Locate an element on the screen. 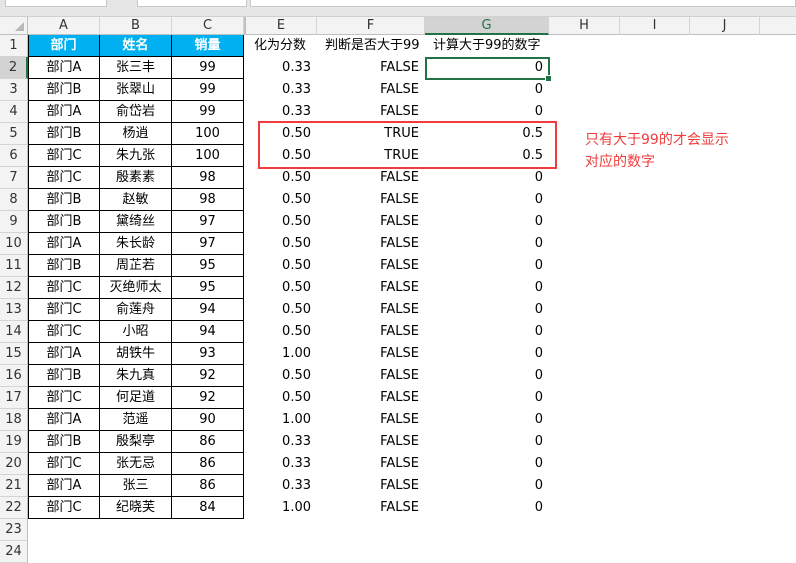  formula-controls is located at coordinates (192, 3).